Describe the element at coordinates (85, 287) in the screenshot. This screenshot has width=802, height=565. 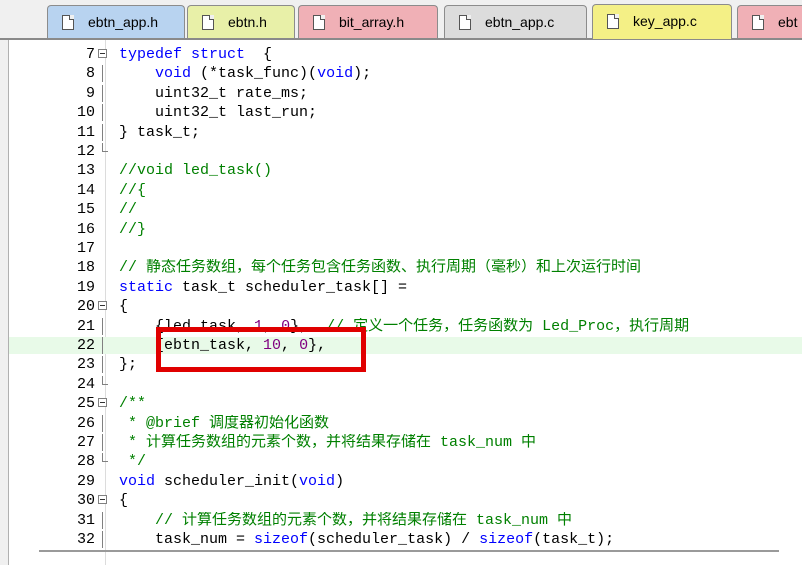
I see `line-number: 19` at that location.